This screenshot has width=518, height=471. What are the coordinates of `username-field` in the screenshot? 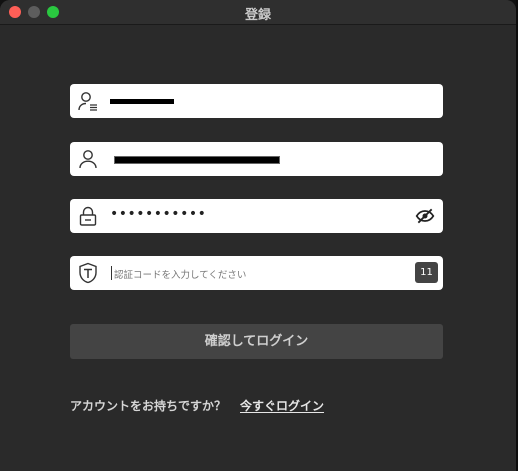 It's located at (256, 101).